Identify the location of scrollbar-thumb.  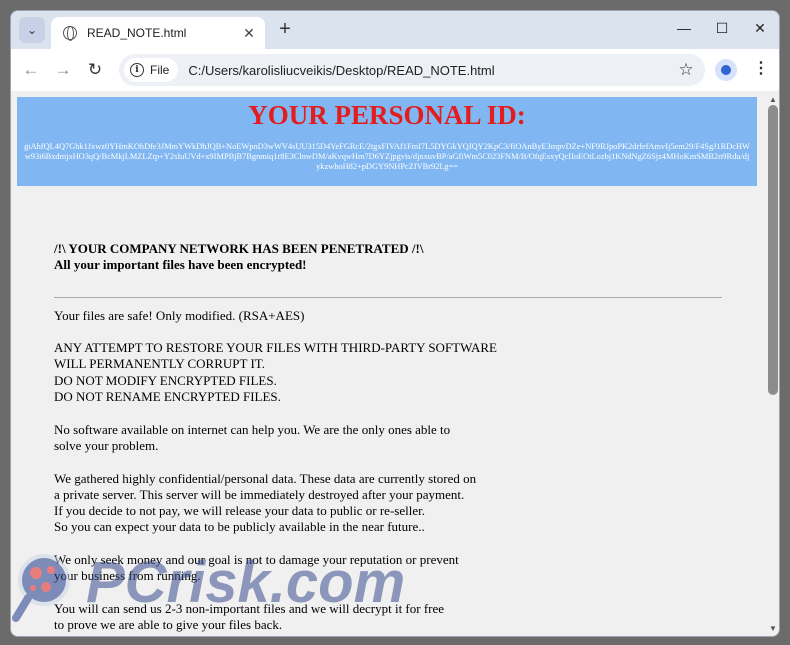
(773, 250).